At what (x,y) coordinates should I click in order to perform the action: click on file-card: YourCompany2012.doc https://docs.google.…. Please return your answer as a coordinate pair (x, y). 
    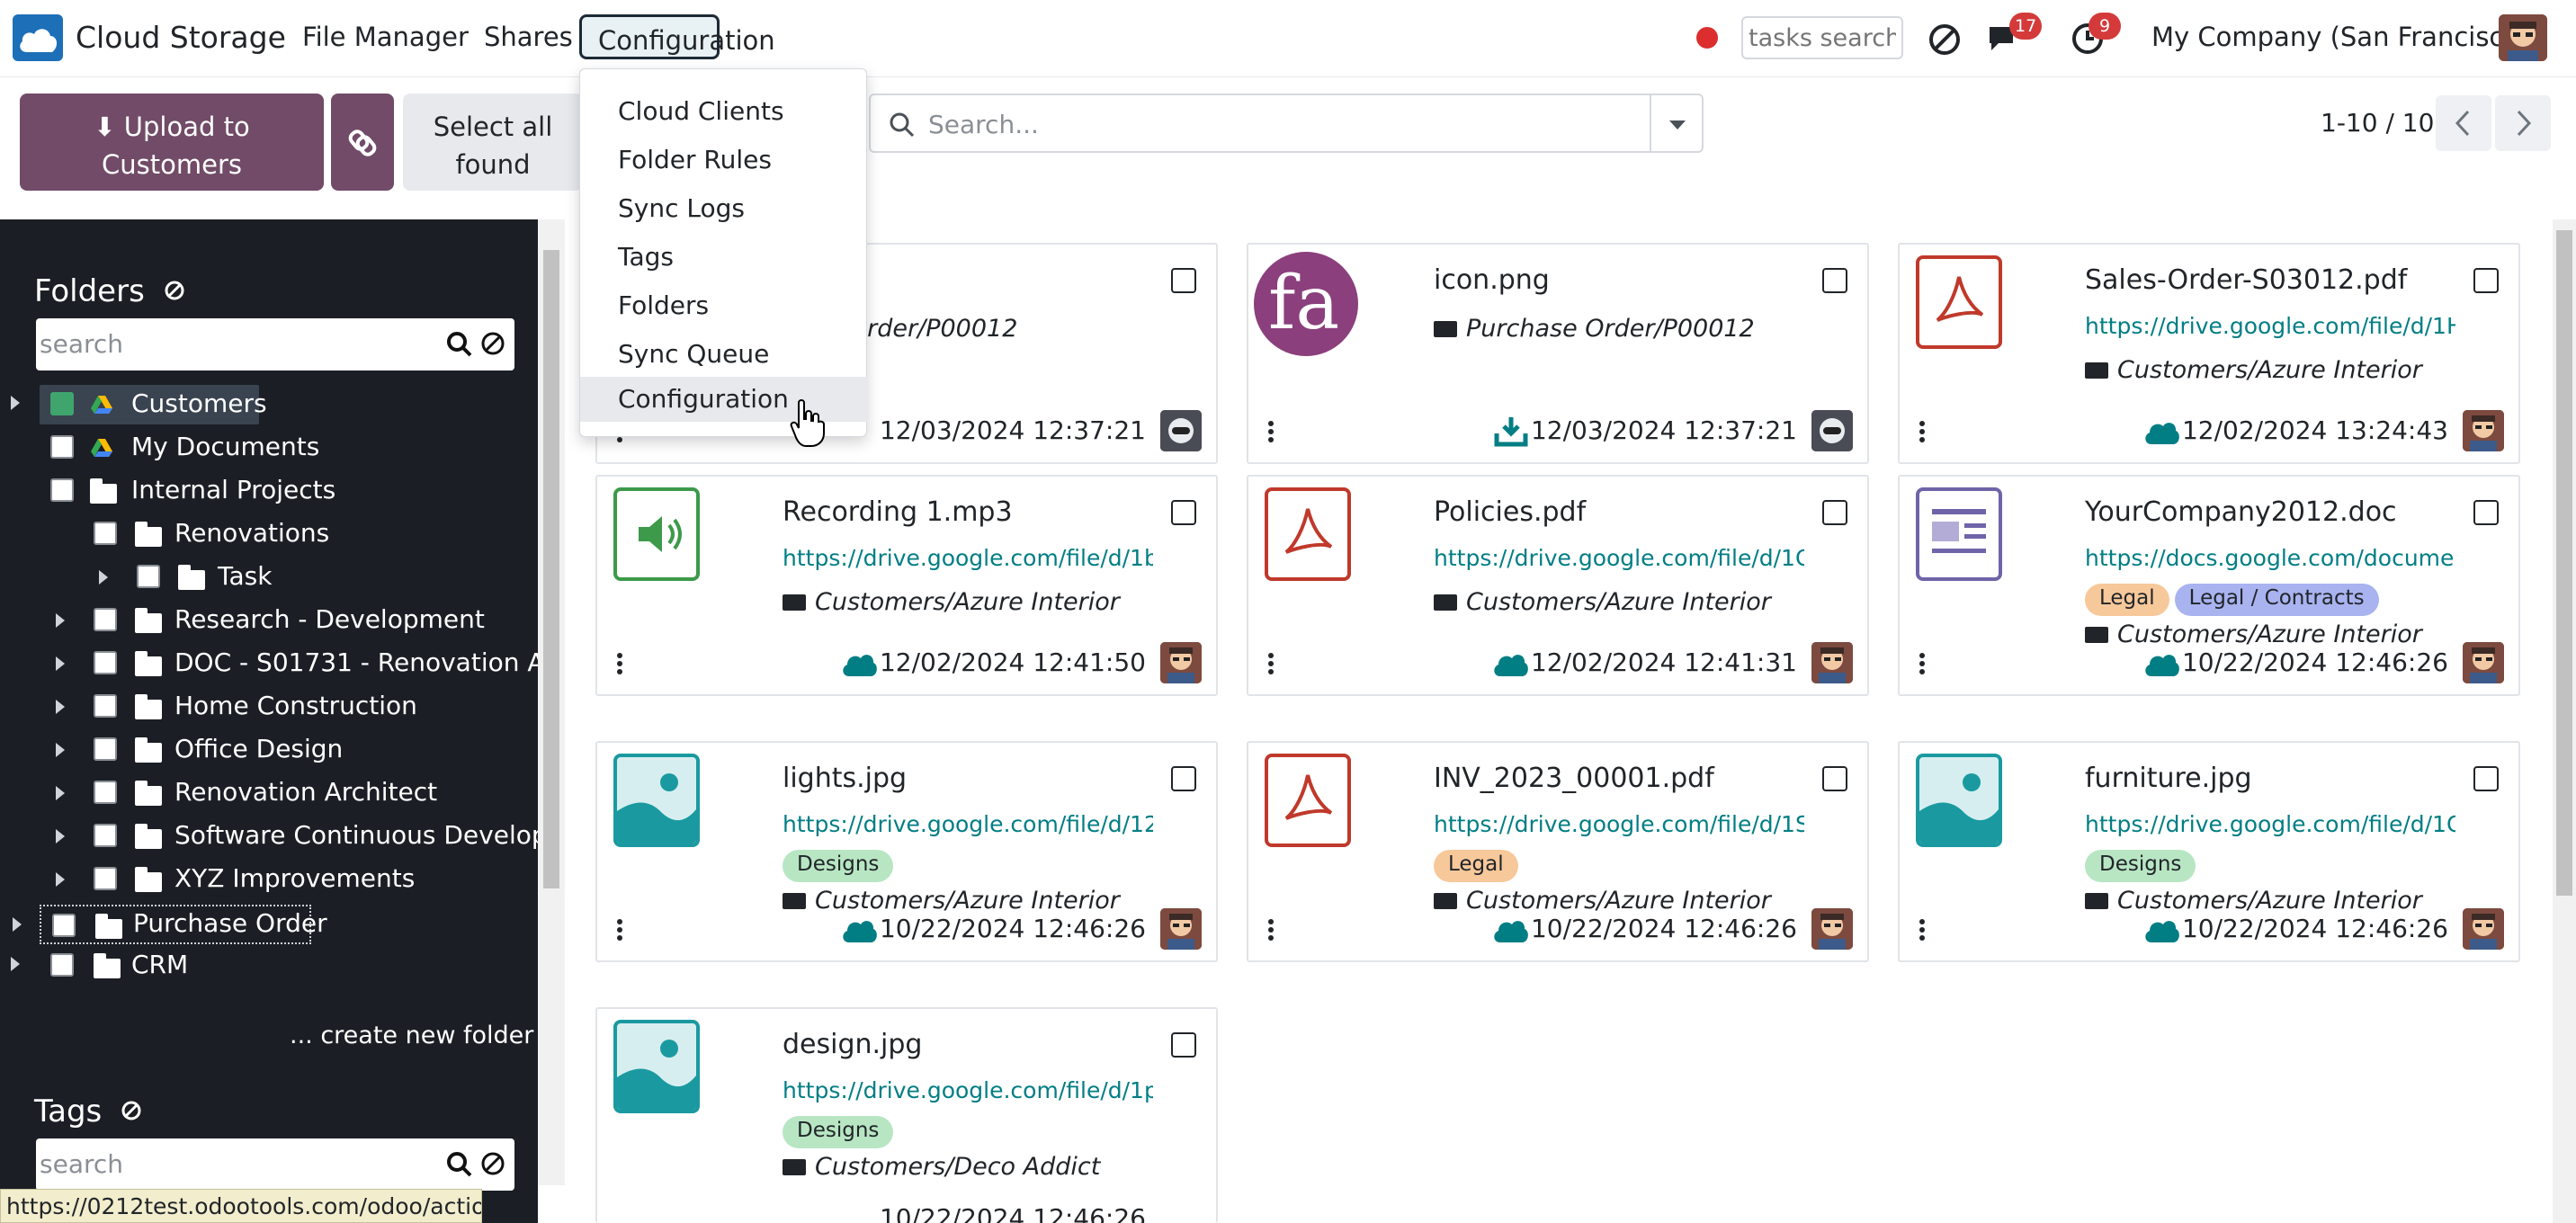
    Looking at the image, I should click on (2209, 585).